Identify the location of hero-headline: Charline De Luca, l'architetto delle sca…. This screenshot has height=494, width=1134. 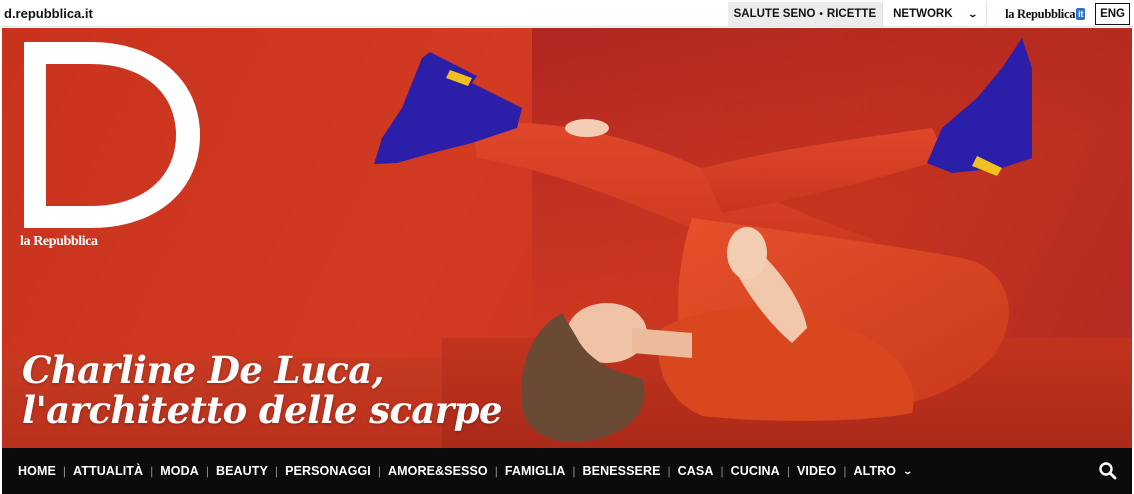
(262, 390).